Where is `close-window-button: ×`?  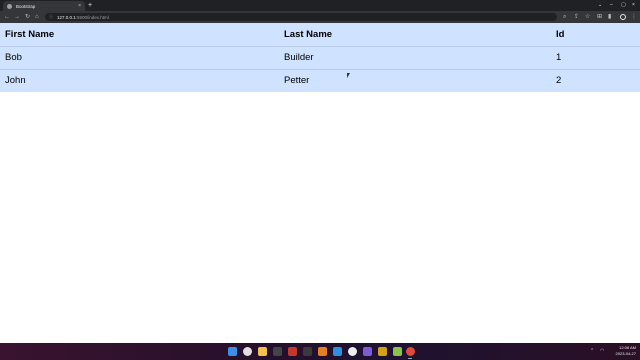 close-window-button: × is located at coordinates (633, 5).